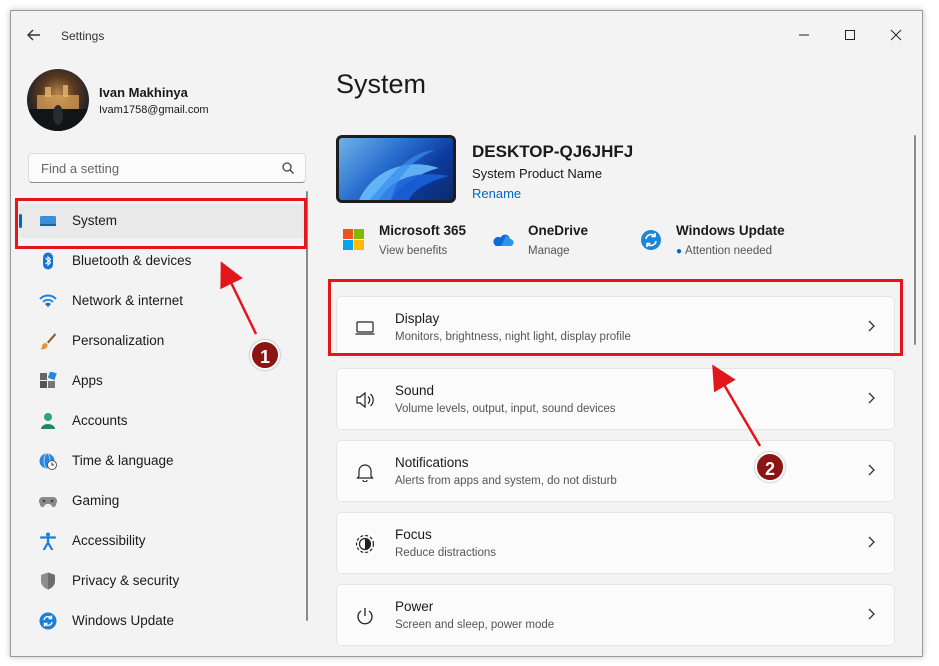  What do you see at coordinates (770, 467) in the screenshot?
I see `step-badge-2: 2` at bounding box center [770, 467].